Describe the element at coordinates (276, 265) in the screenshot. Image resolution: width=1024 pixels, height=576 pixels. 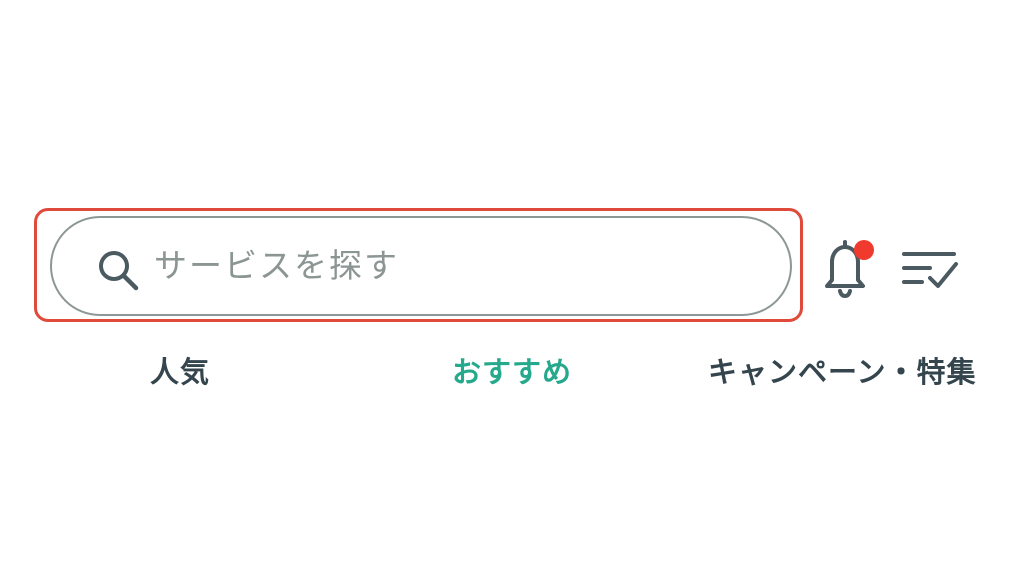
I see `search-placeholder: サービスを探す` at that location.